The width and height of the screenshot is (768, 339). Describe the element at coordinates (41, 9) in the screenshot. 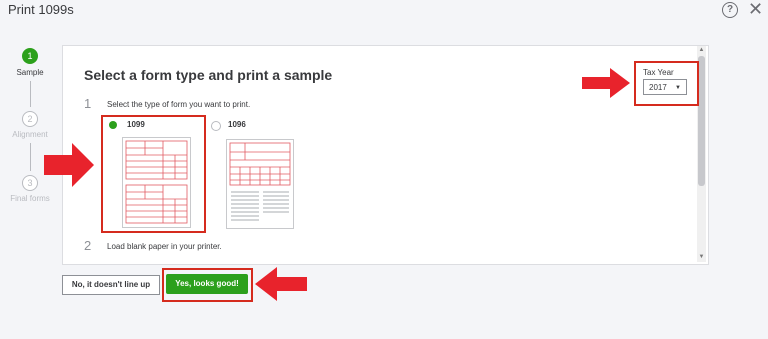

I see `dialog-title: Print 1099s` at that location.